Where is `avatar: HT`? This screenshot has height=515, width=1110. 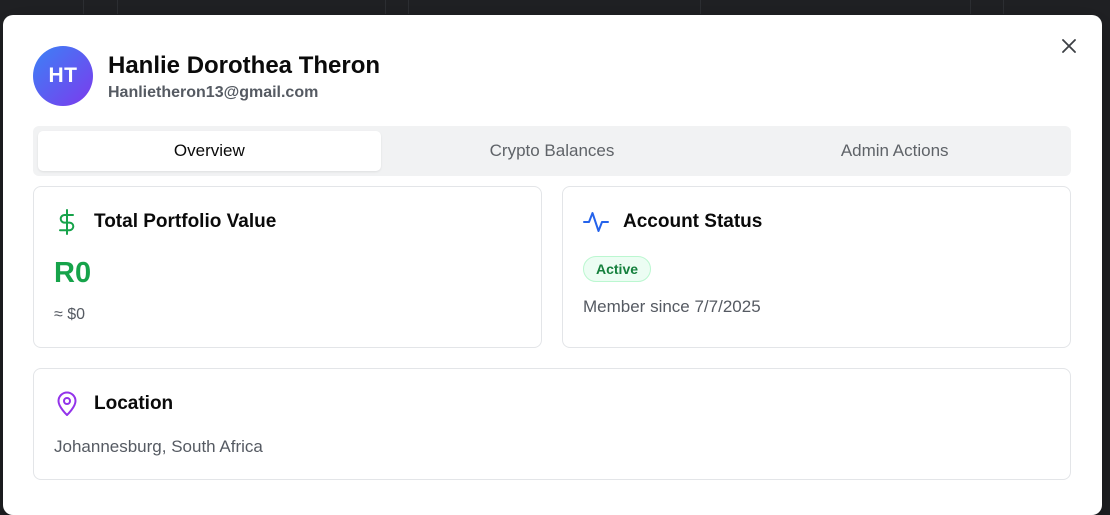 avatar: HT is located at coordinates (63, 76).